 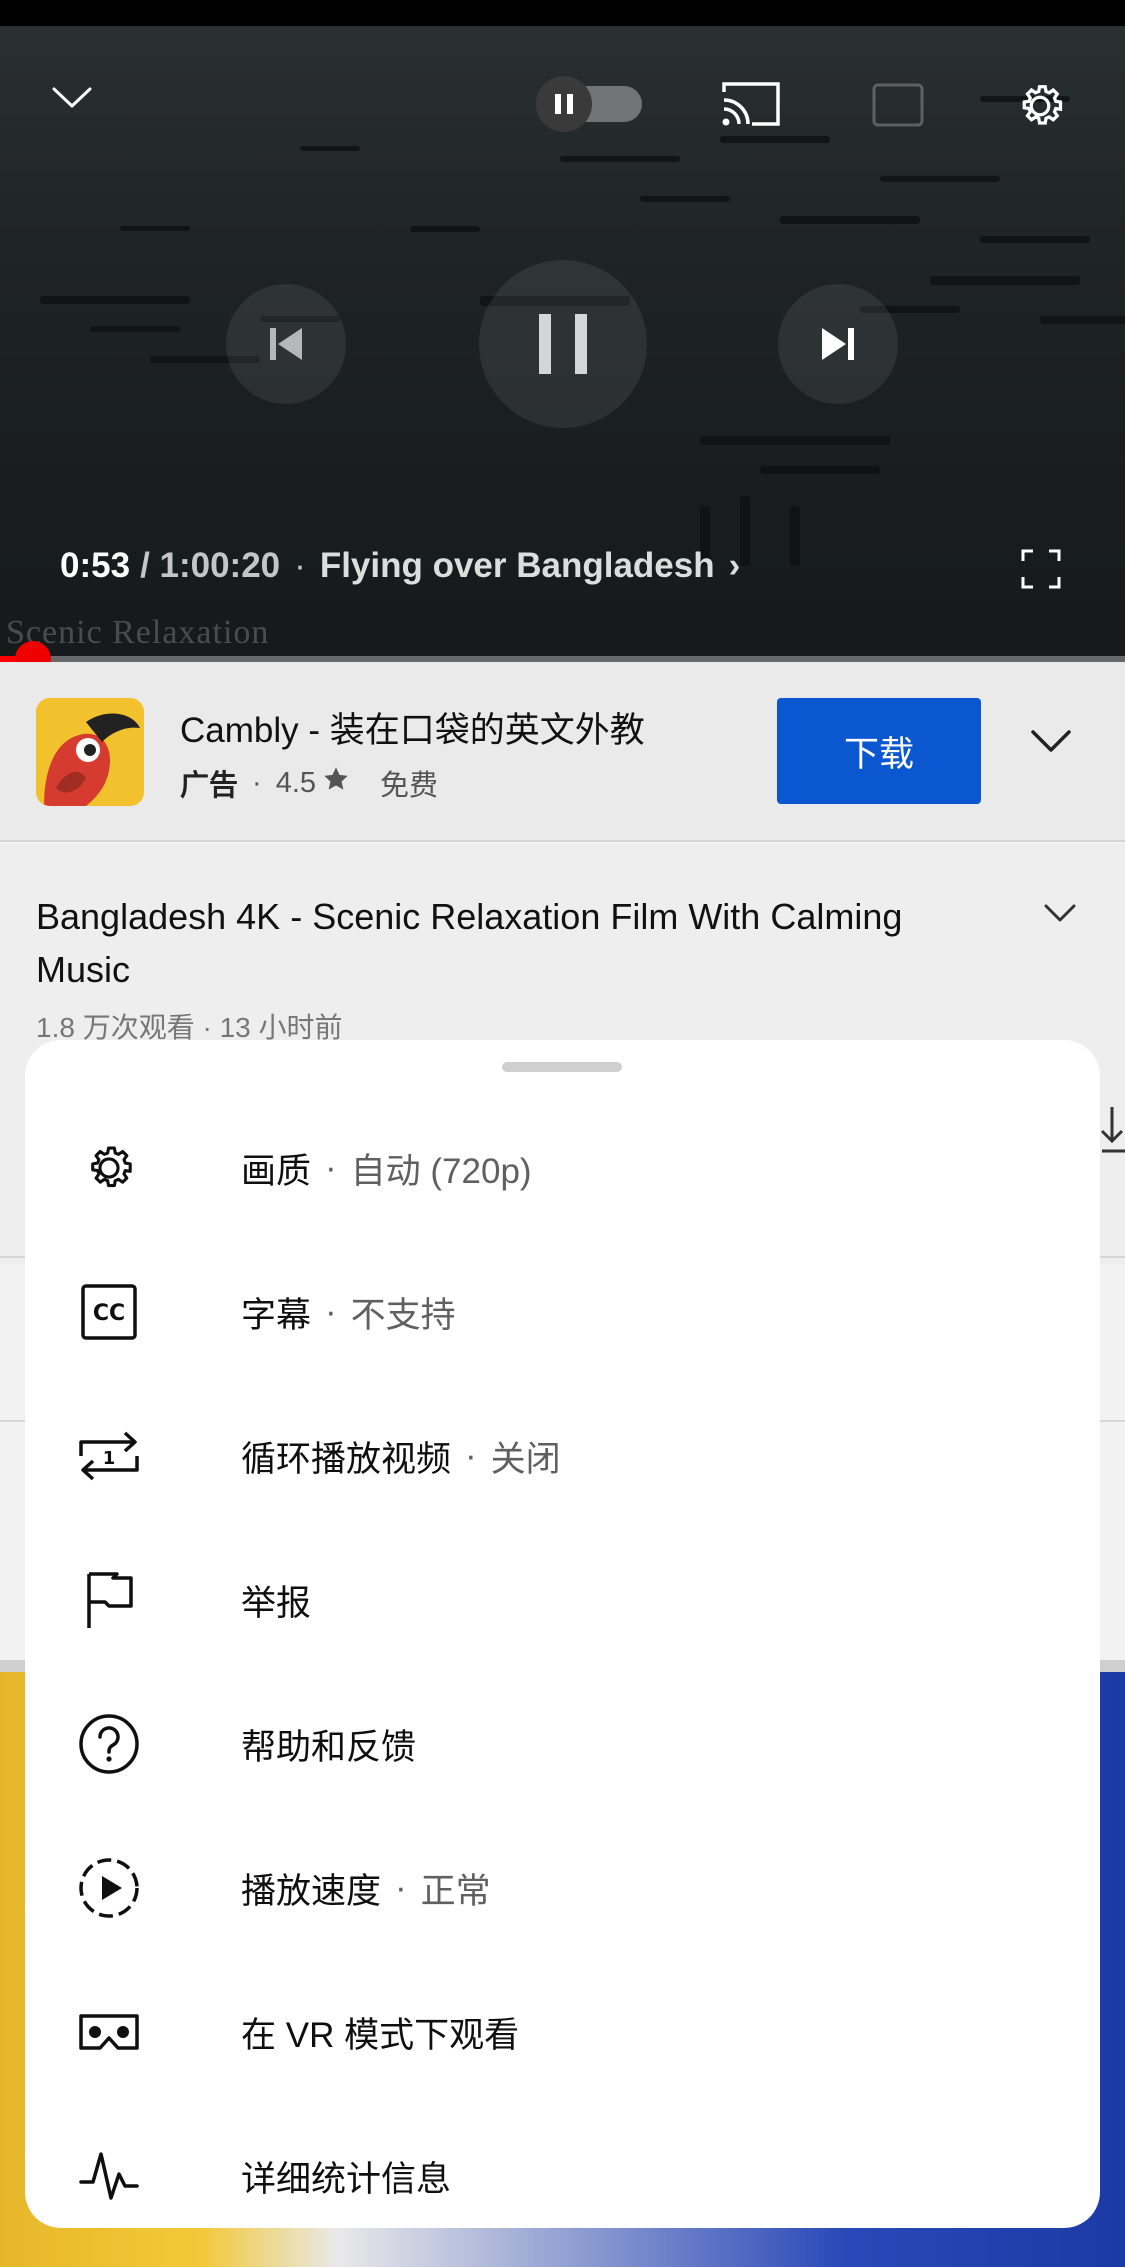 I want to click on captions-toggle-icon, so click(x=898, y=105).